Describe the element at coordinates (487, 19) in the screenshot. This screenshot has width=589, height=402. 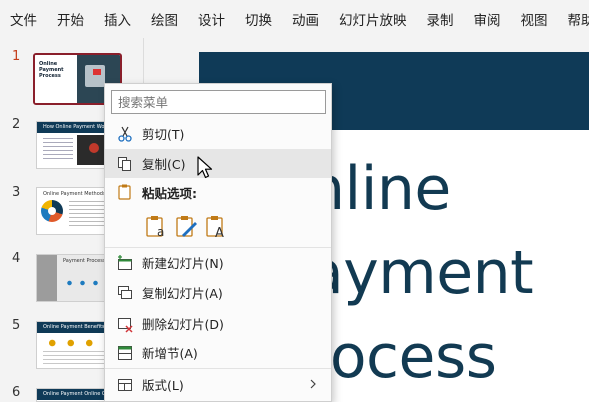
I see `tab-review: 审阅` at that location.